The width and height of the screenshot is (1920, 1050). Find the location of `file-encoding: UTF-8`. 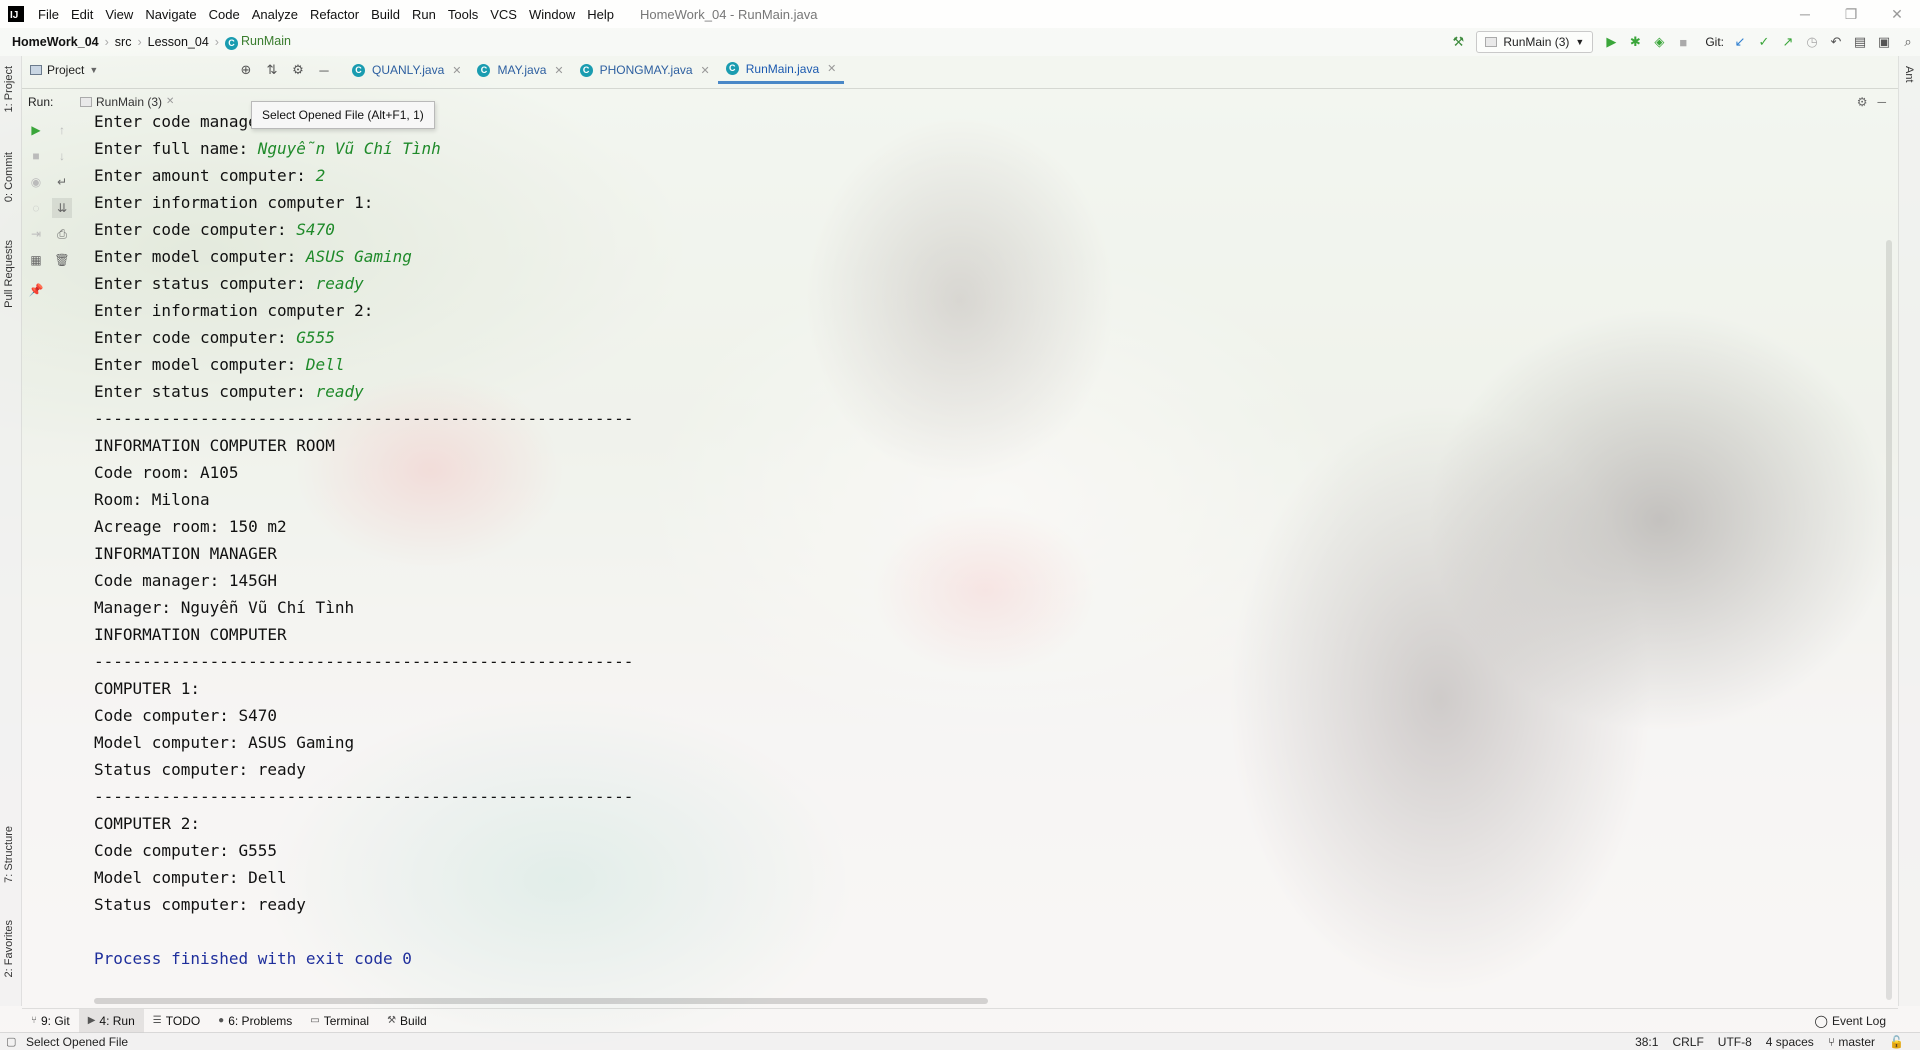

file-encoding: UTF-8 is located at coordinates (1735, 1042).